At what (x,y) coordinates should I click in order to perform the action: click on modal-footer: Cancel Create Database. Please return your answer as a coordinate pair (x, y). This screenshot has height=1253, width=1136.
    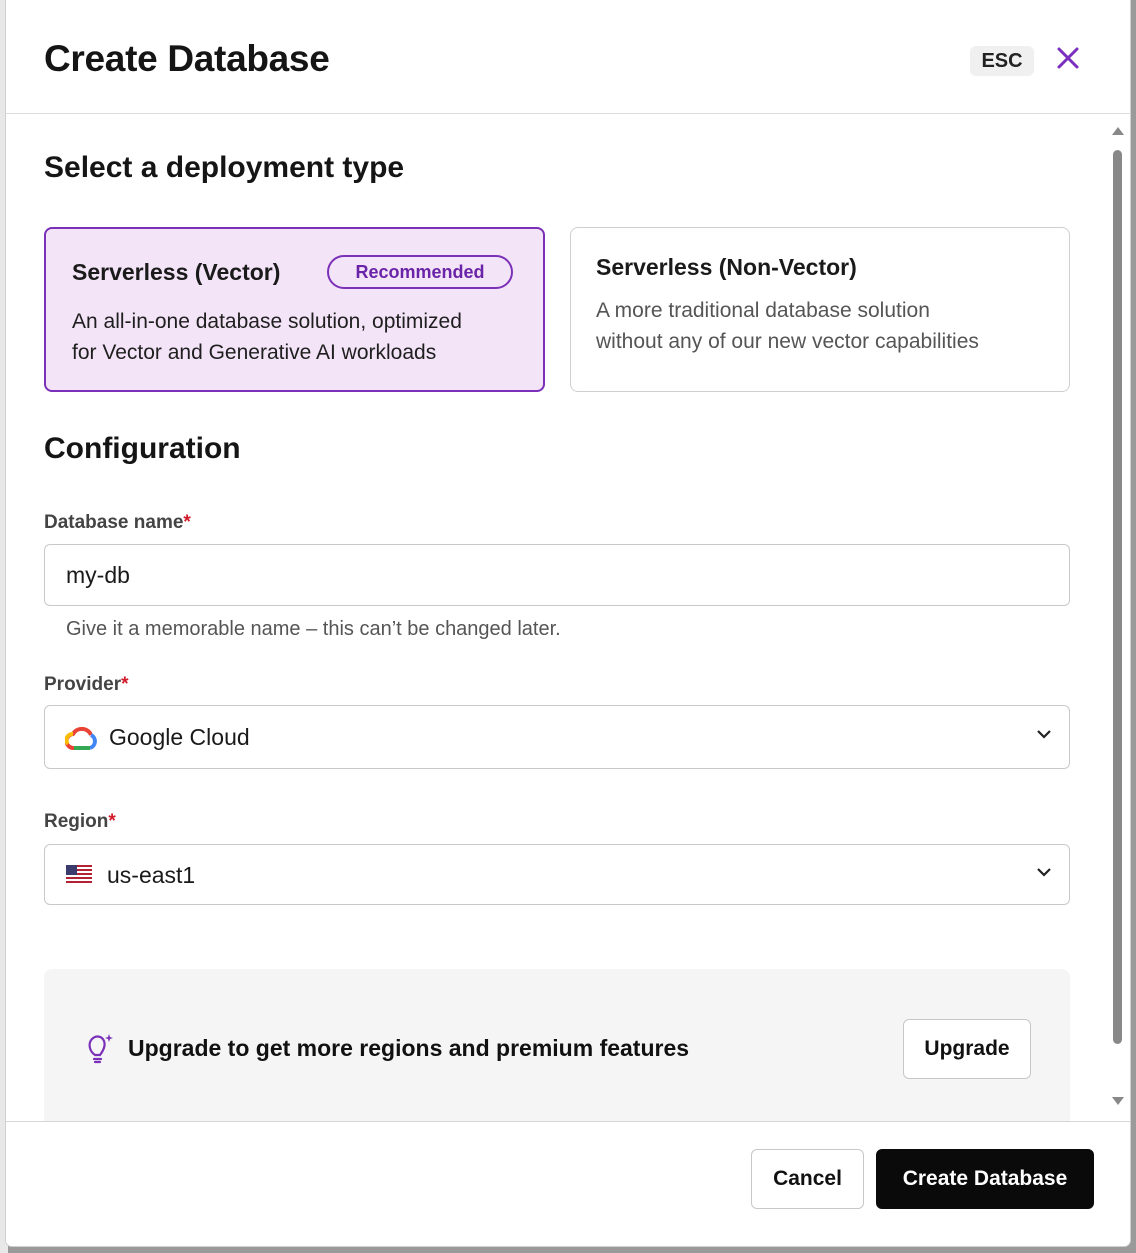
    Looking at the image, I should click on (568, 1183).